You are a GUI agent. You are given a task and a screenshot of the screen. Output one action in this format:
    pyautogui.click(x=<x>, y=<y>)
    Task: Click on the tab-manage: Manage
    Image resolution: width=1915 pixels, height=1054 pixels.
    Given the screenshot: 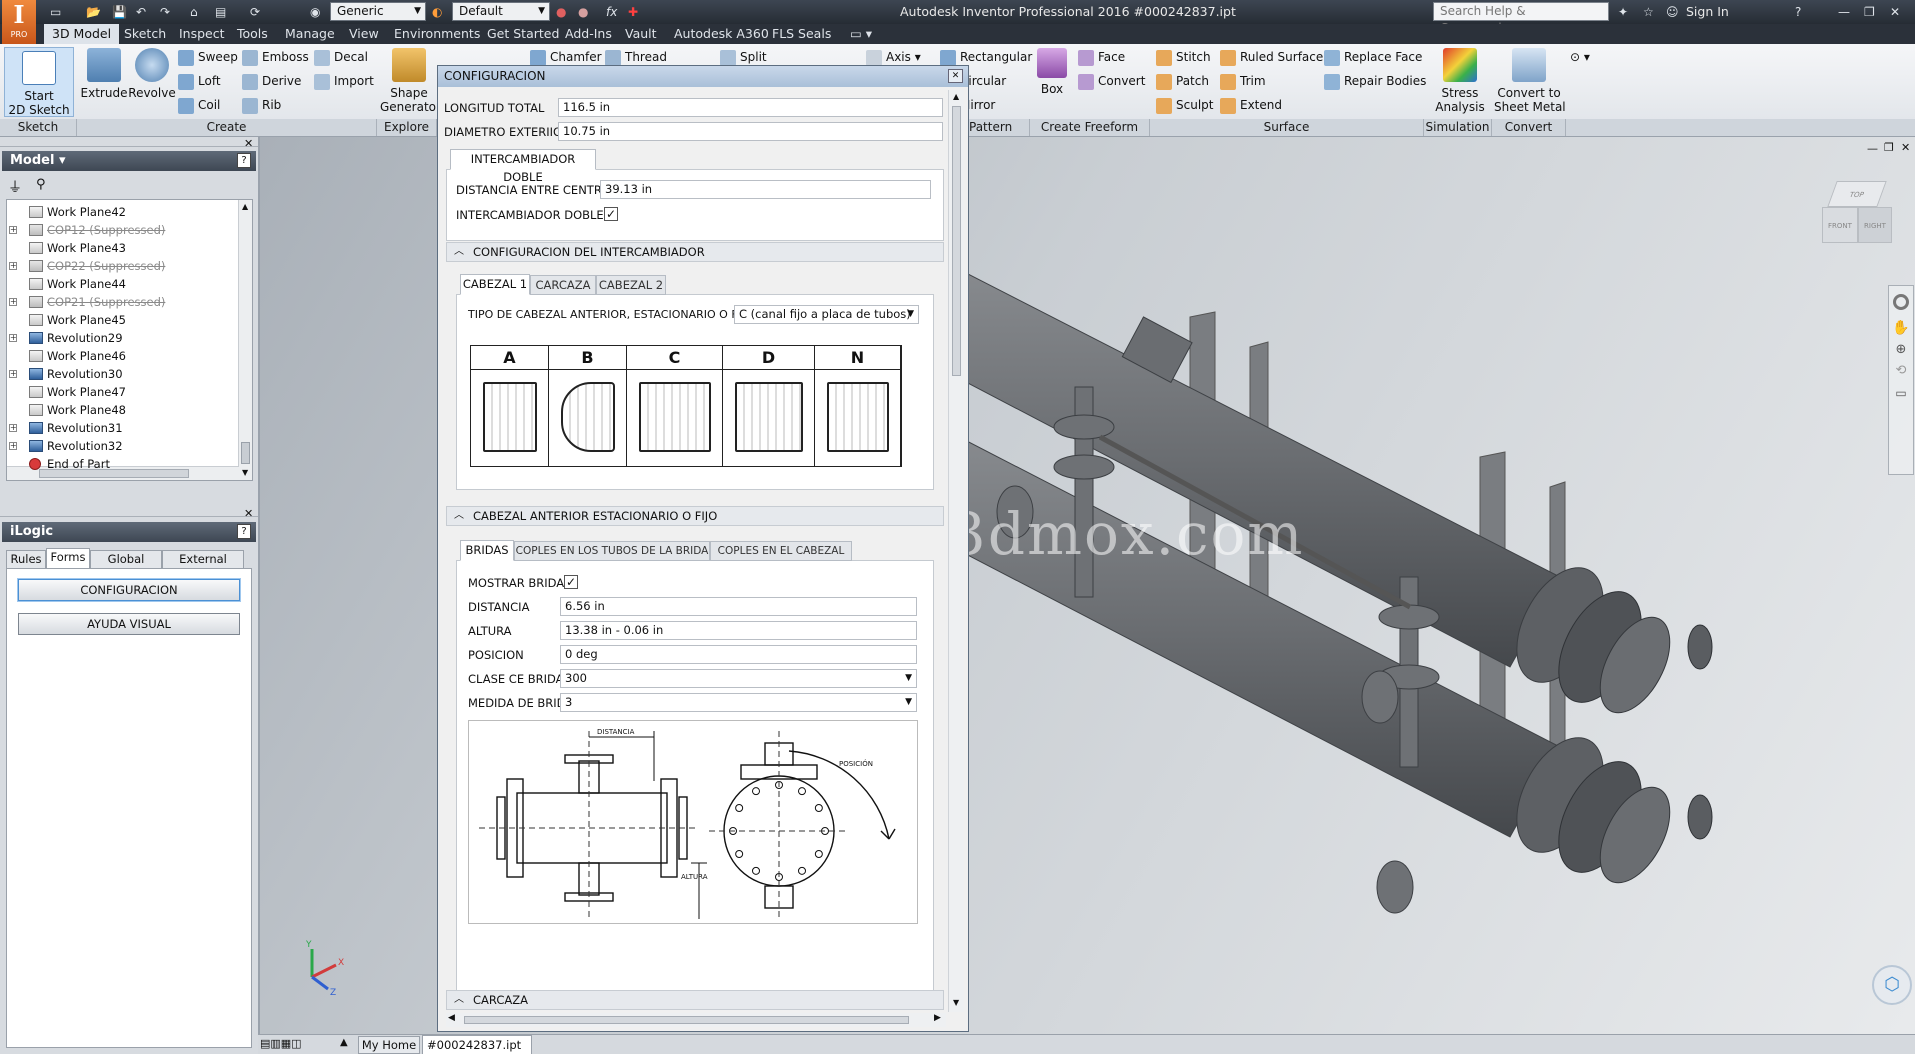 What is the action you would take?
    pyautogui.click(x=310, y=34)
    